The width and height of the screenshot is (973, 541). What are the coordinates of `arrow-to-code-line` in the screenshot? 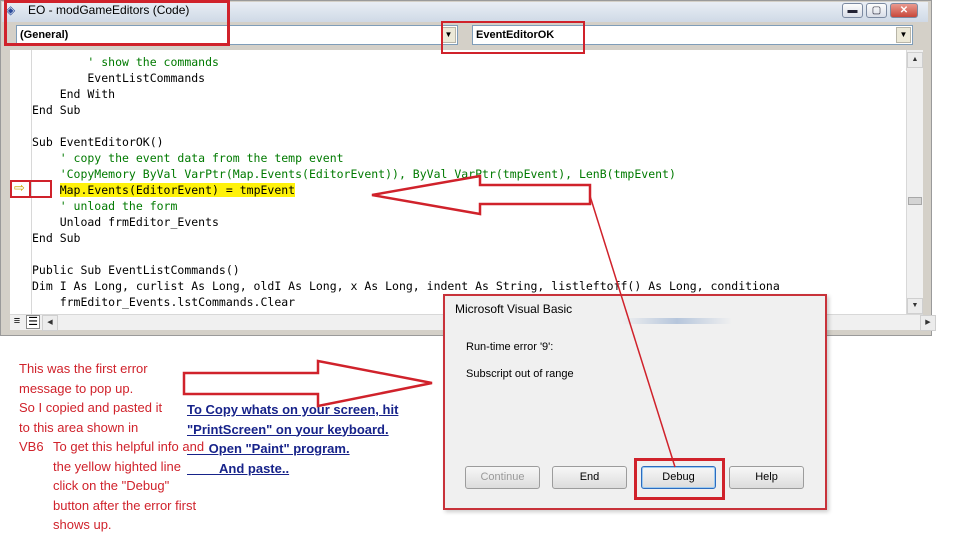 It's located at (481, 195).